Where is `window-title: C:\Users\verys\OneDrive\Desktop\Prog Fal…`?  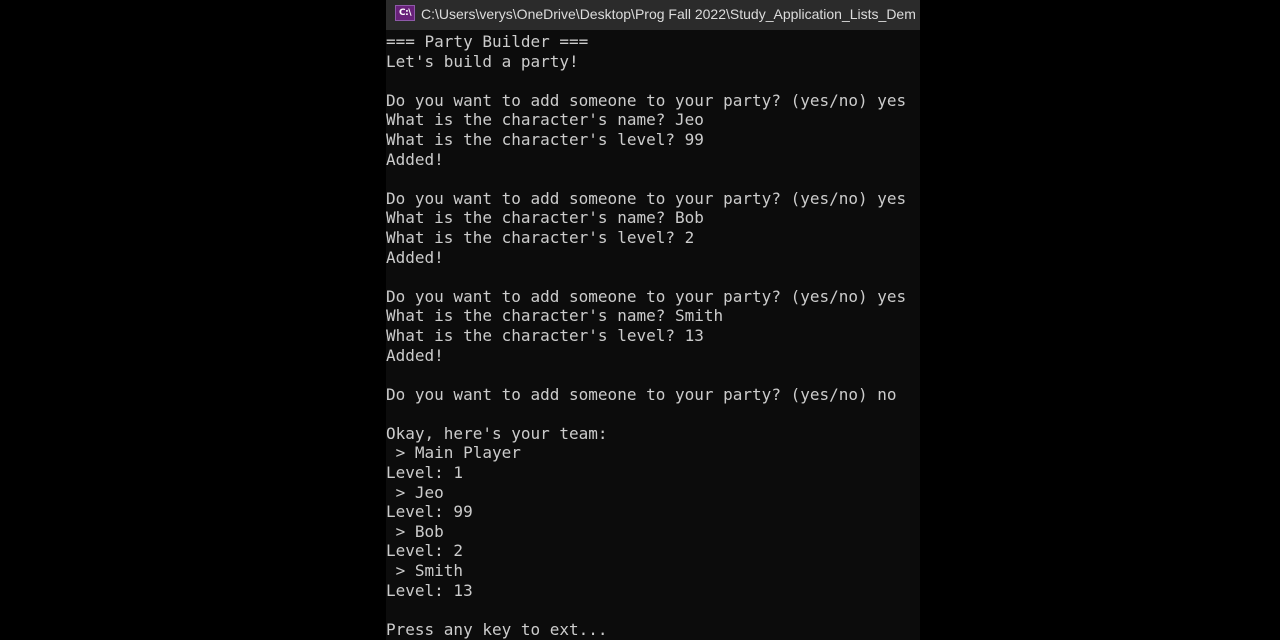 window-title: C:\Users\verys\OneDrive\Desktop\Prog Fal… is located at coordinates (668, 14).